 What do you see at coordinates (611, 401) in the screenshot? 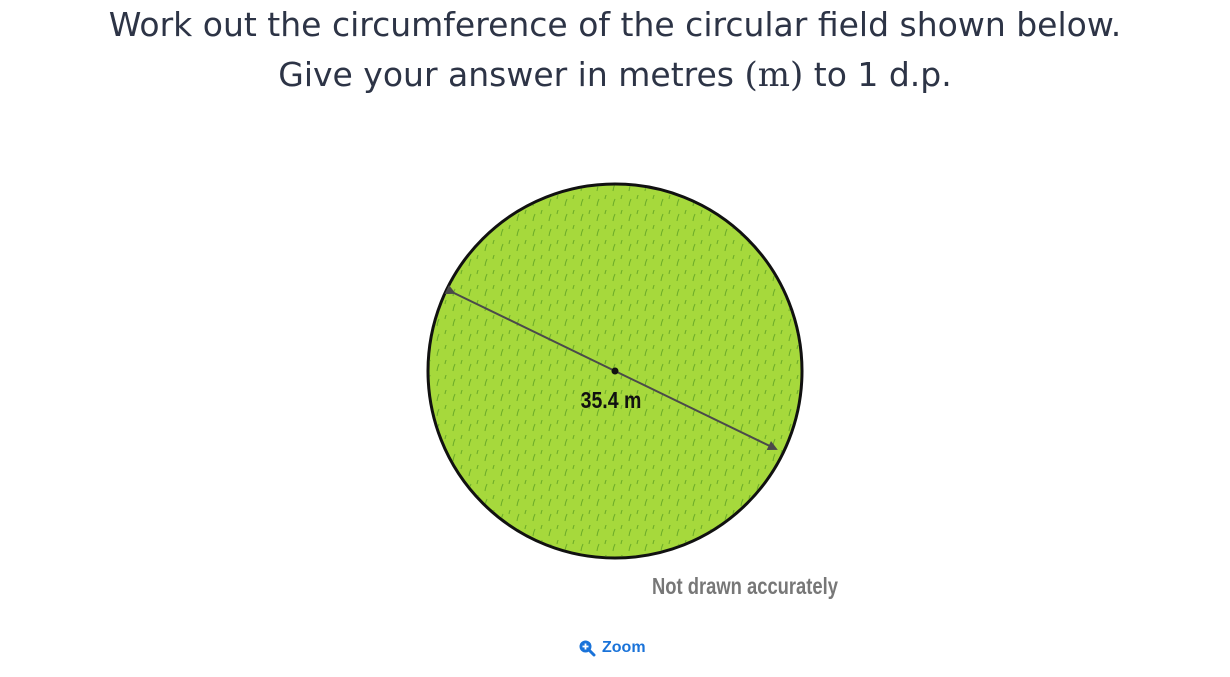
I see `diameter-label: 35.4 m` at bounding box center [611, 401].